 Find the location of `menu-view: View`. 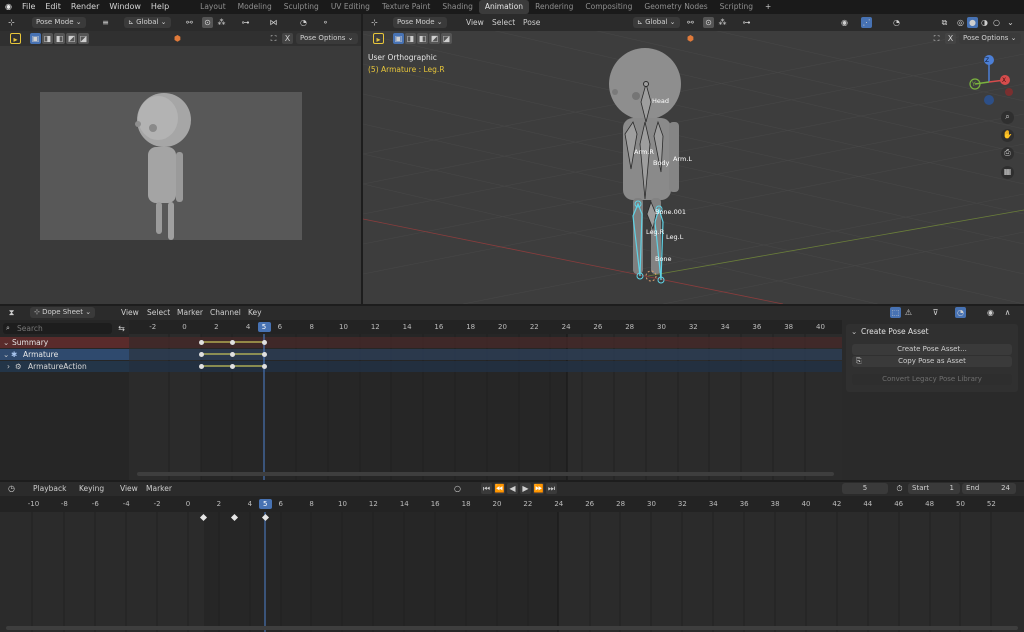

menu-view: View is located at coordinates (475, 22).